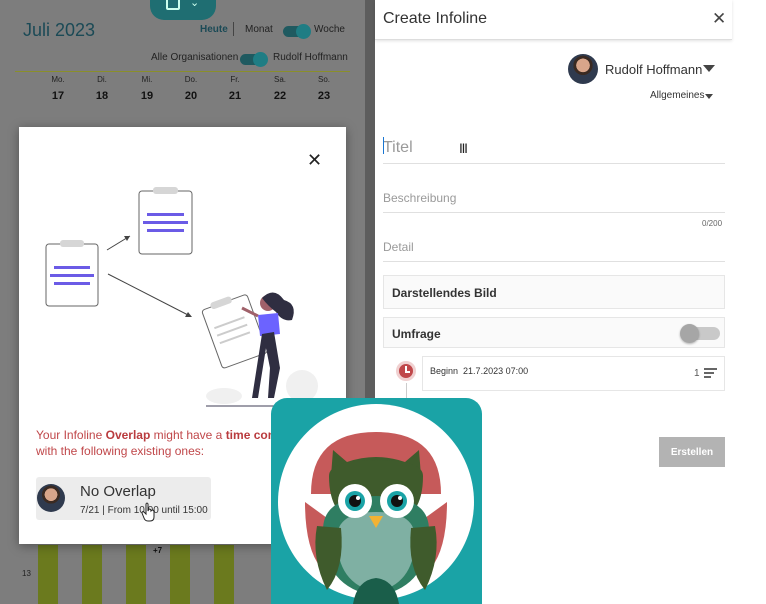 The width and height of the screenshot is (766, 604). What do you see at coordinates (183, 10) in the screenshot?
I see `calendar-menu-button: ⌄` at bounding box center [183, 10].